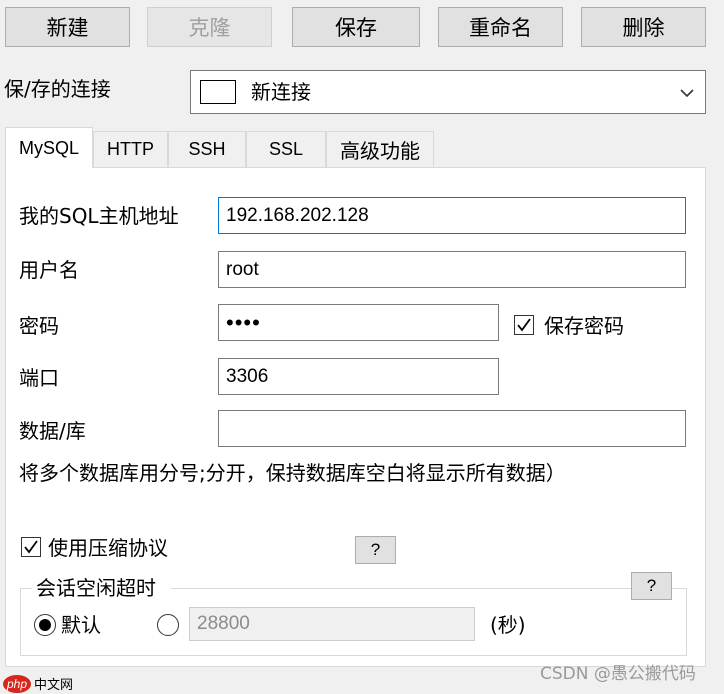 The width and height of the screenshot is (724, 694). What do you see at coordinates (651, 586) in the screenshot?
I see `timeout-help-button: ?` at bounding box center [651, 586].